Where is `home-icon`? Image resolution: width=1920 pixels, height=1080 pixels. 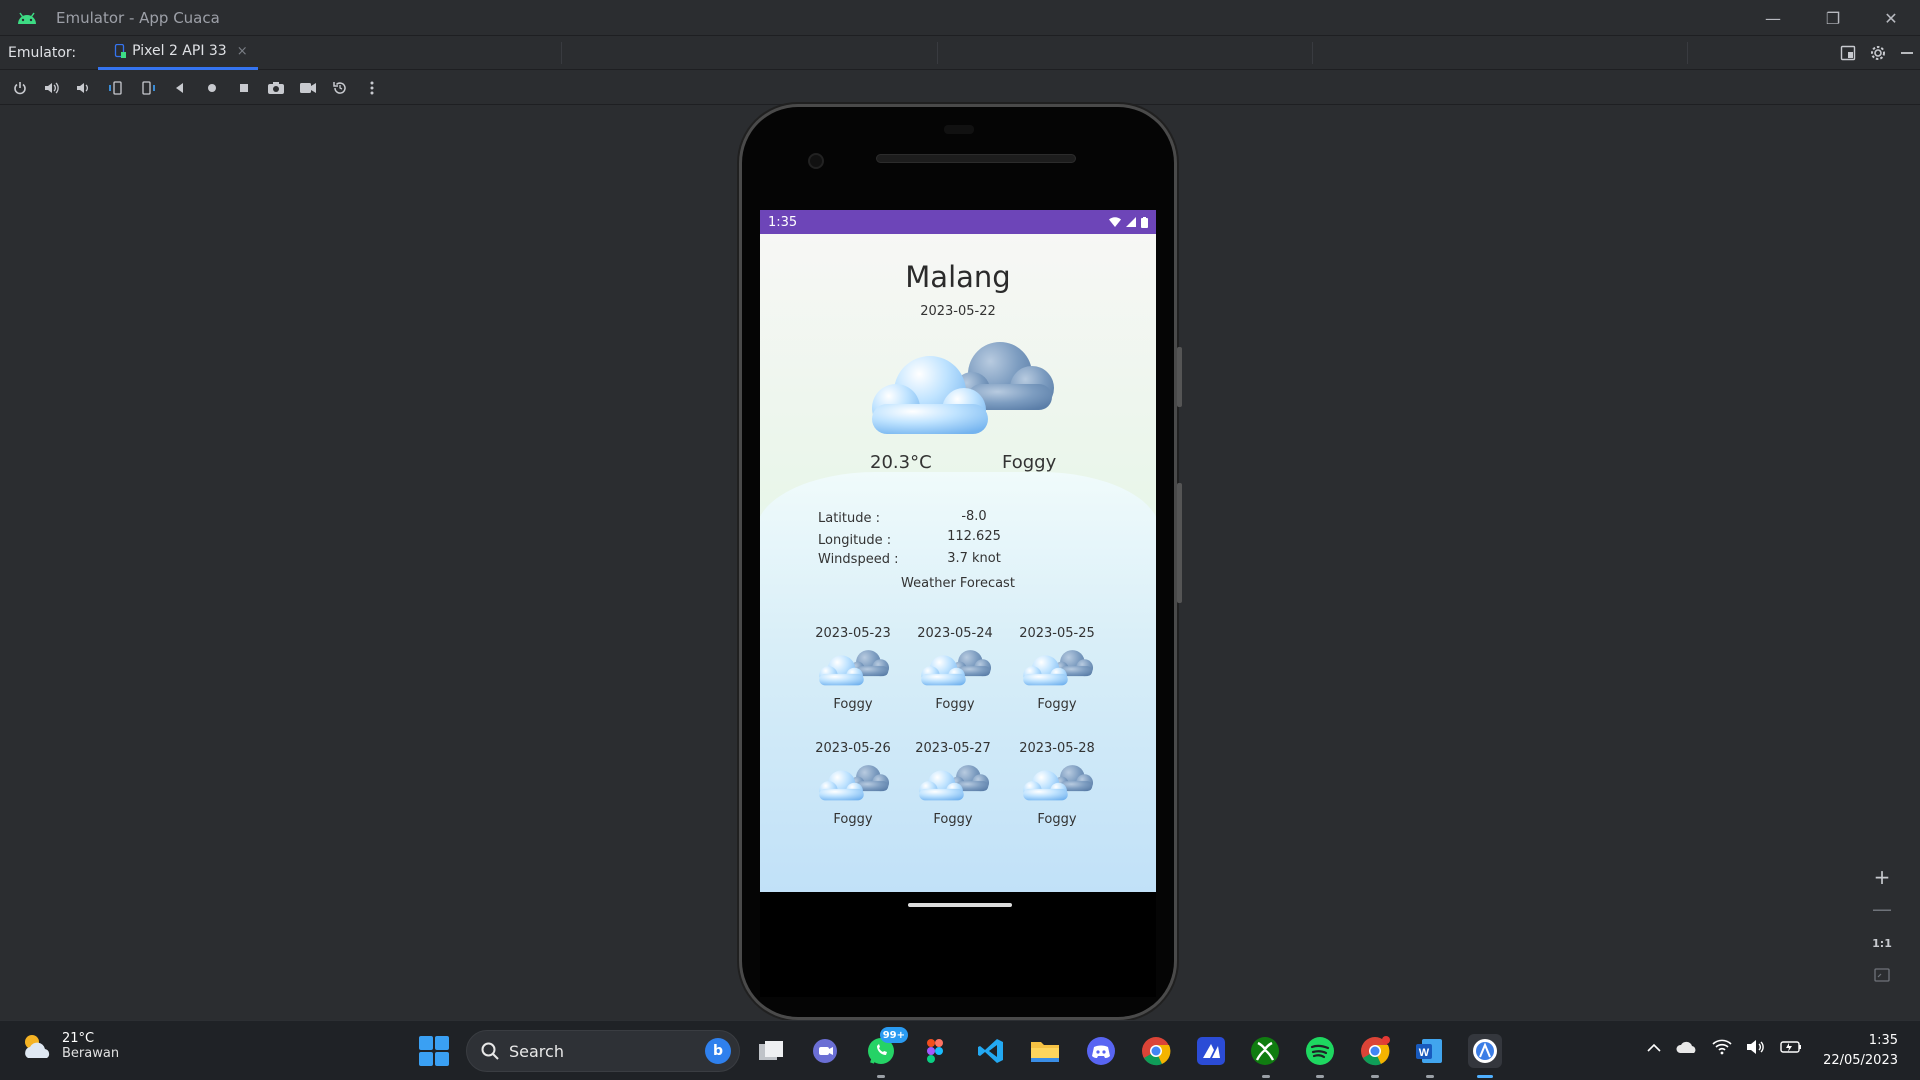 home-icon is located at coordinates (212, 87).